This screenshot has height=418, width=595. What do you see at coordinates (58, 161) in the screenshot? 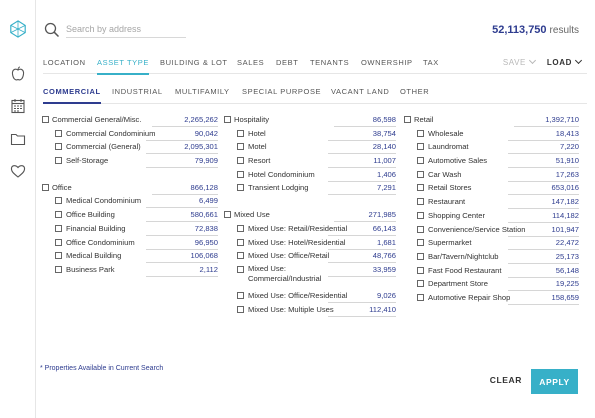
I see `checkbox-self-storage` at bounding box center [58, 161].